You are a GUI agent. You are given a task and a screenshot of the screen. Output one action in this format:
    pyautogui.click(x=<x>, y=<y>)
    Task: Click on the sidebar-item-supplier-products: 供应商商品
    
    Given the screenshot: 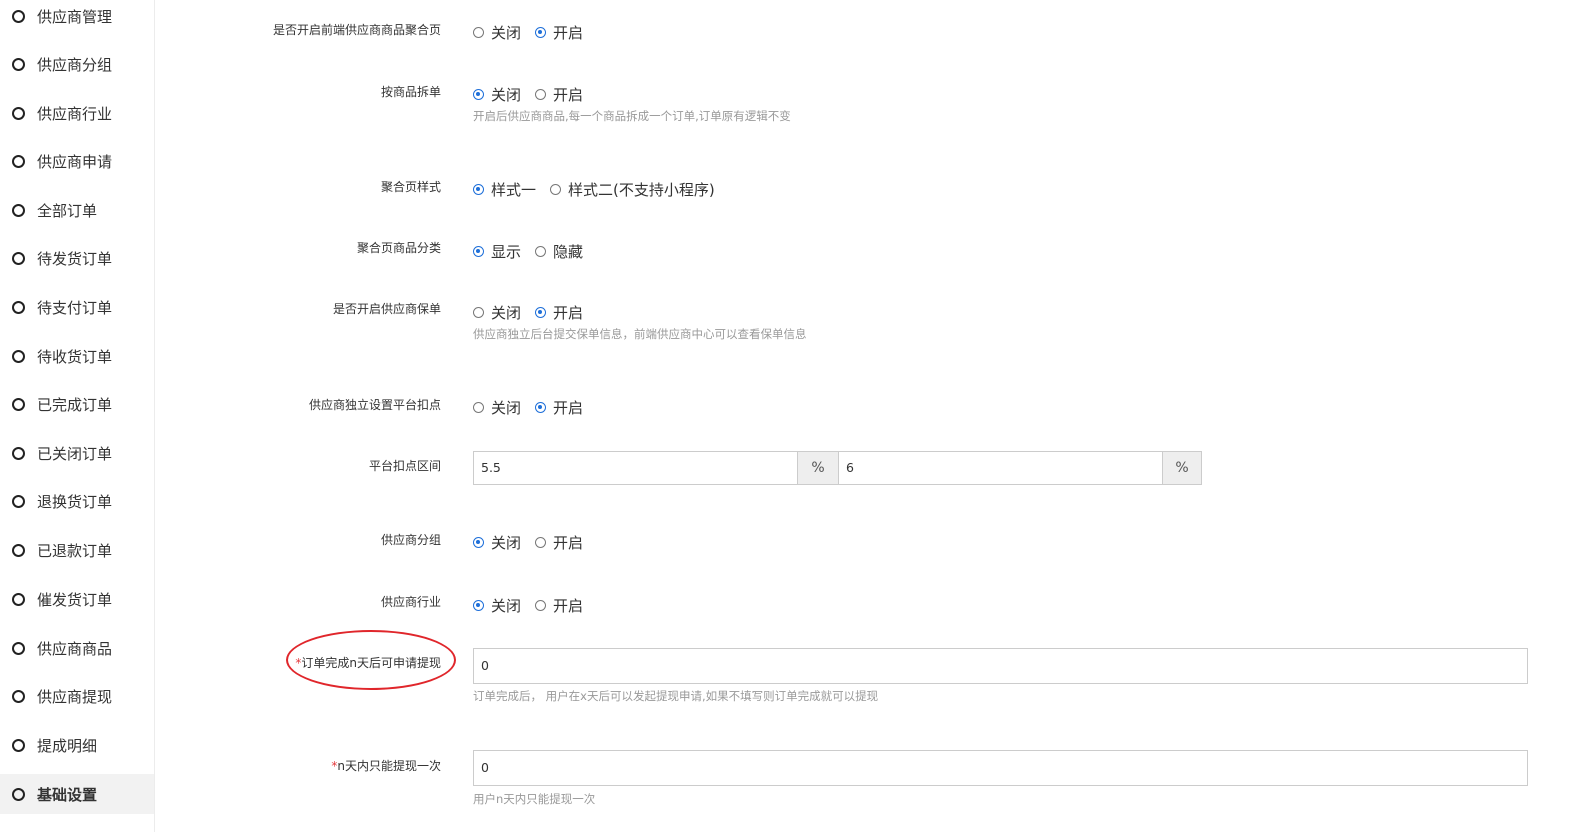 What is the action you would take?
    pyautogui.click(x=77, y=648)
    